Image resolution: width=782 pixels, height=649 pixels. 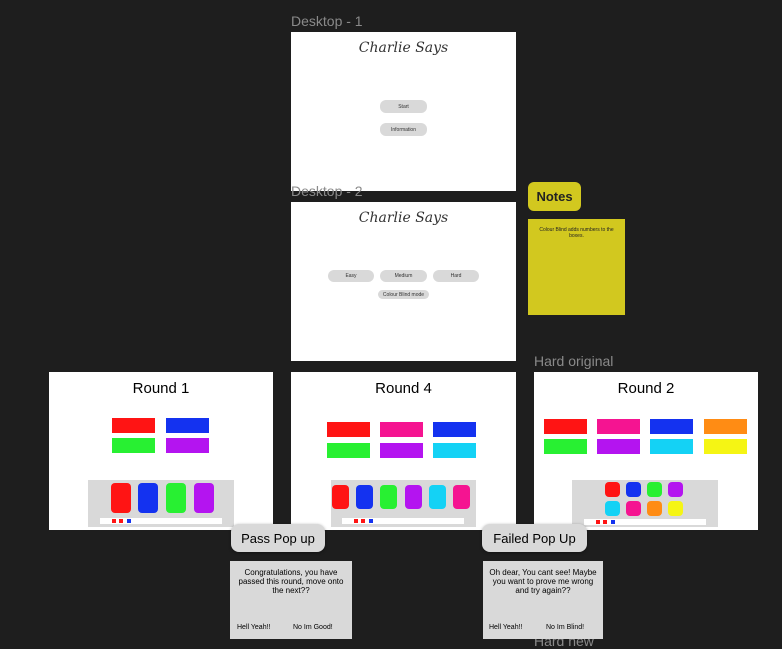 I want to click on medium-button: Medium, so click(x=403, y=276).